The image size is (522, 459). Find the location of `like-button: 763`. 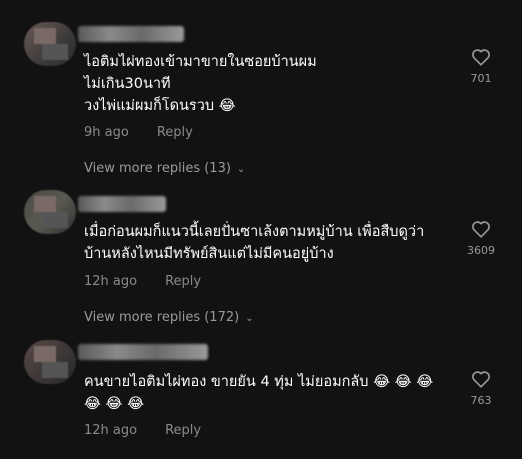

like-button: 763 is located at coordinates (481, 388).